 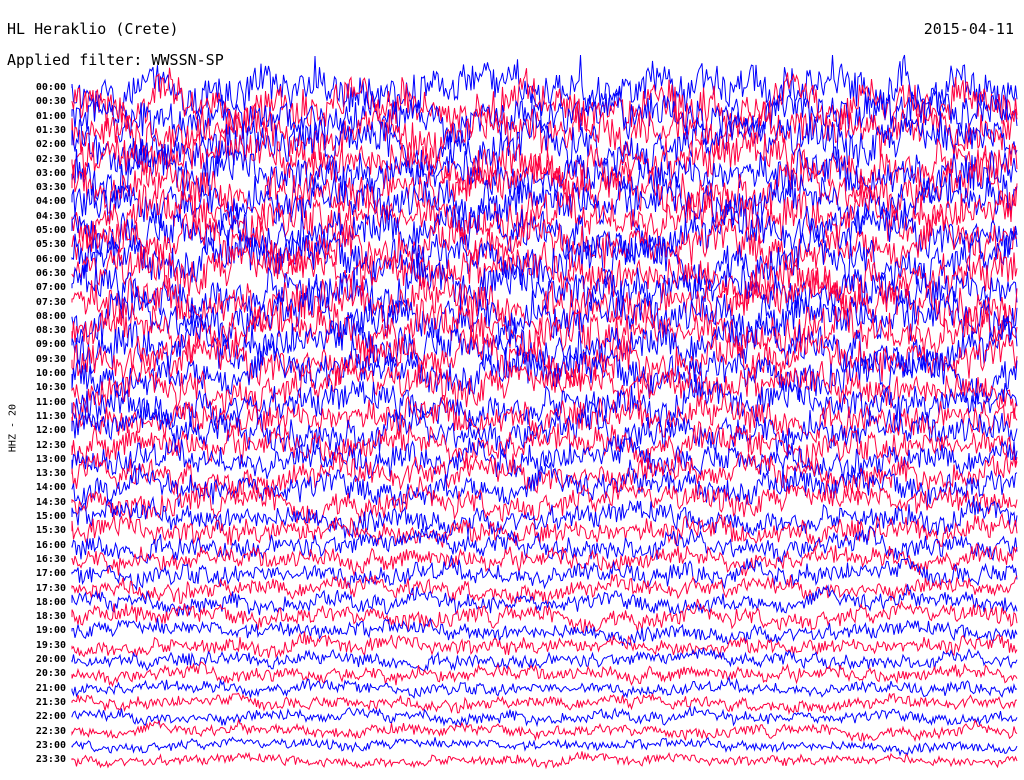 What do you see at coordinates (544, 674) in the screenshot?
I see `trace-2030` at bounding box center [544, 674].